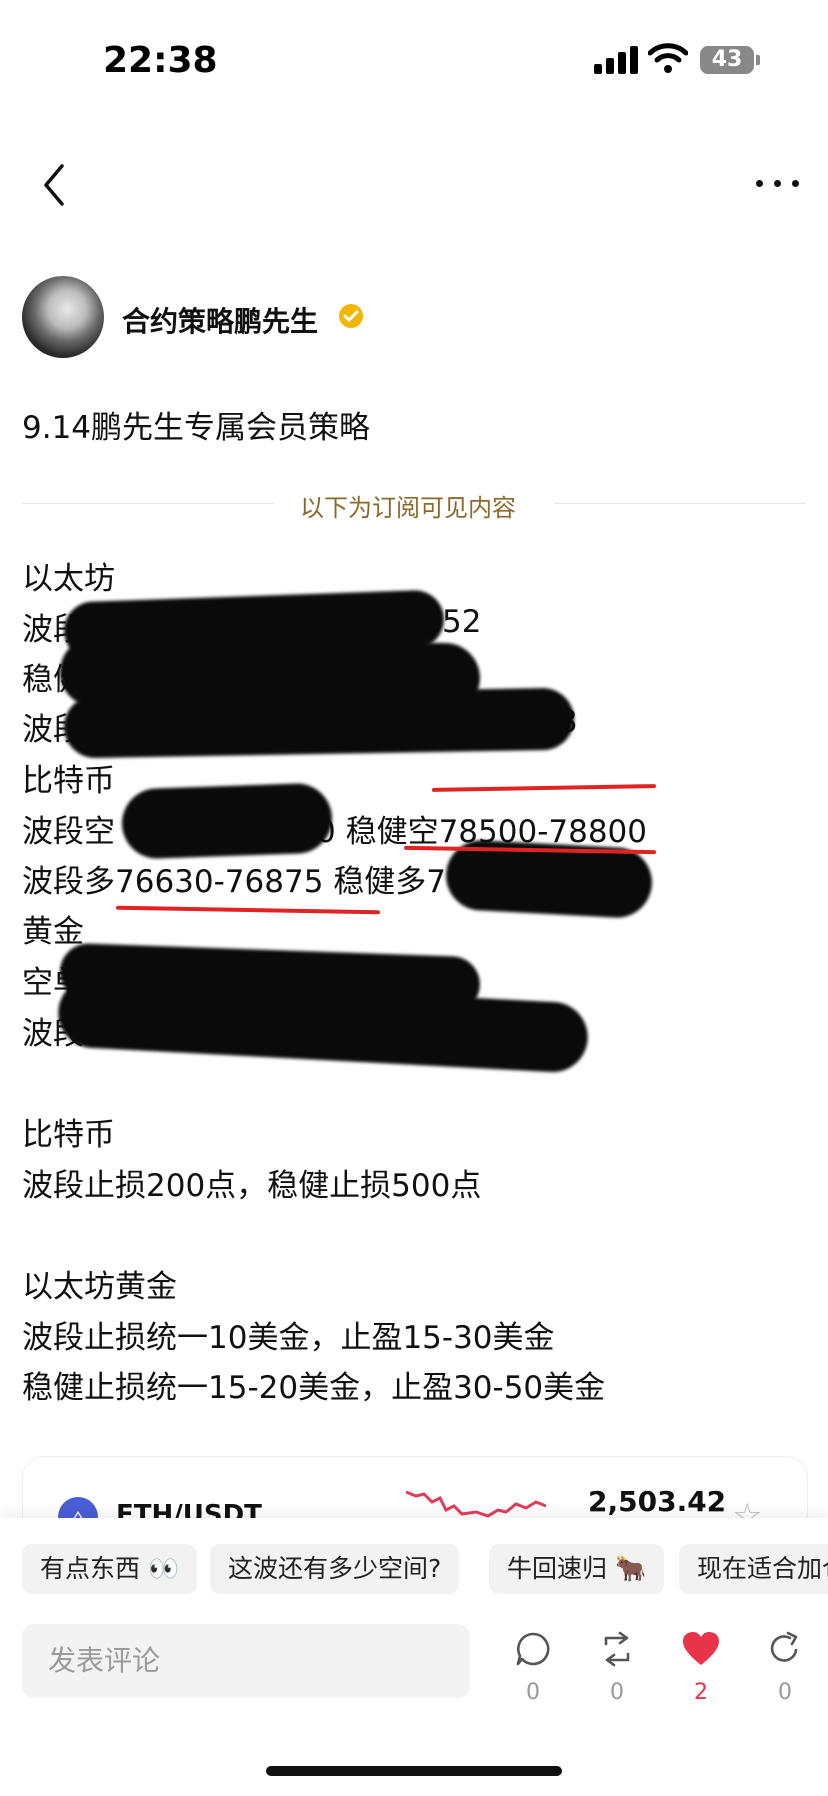  I want to click on heart-icon, so click(701, 1648).